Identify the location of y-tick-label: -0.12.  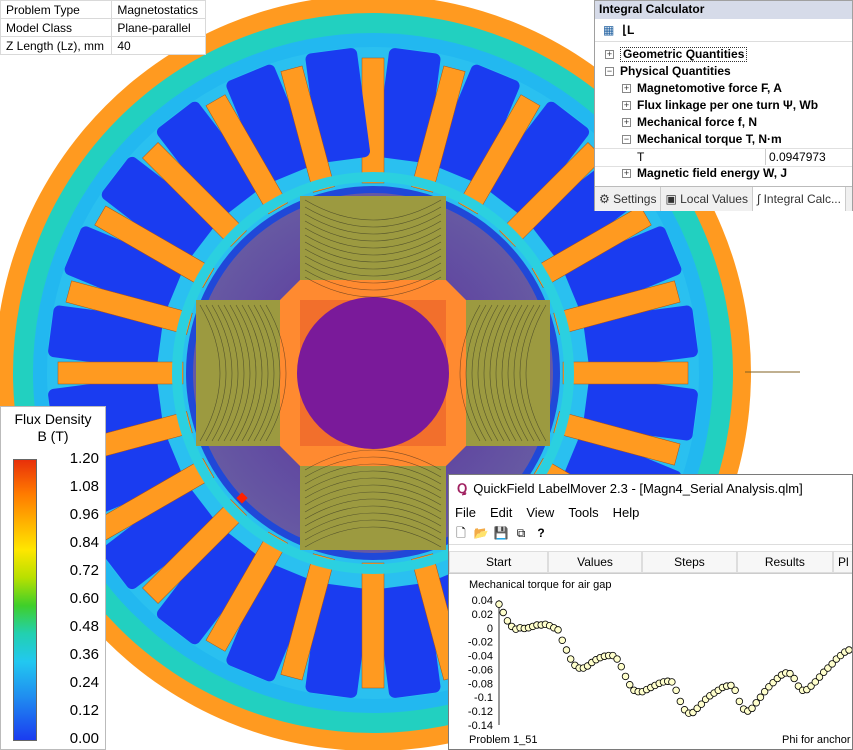
(480, 712).